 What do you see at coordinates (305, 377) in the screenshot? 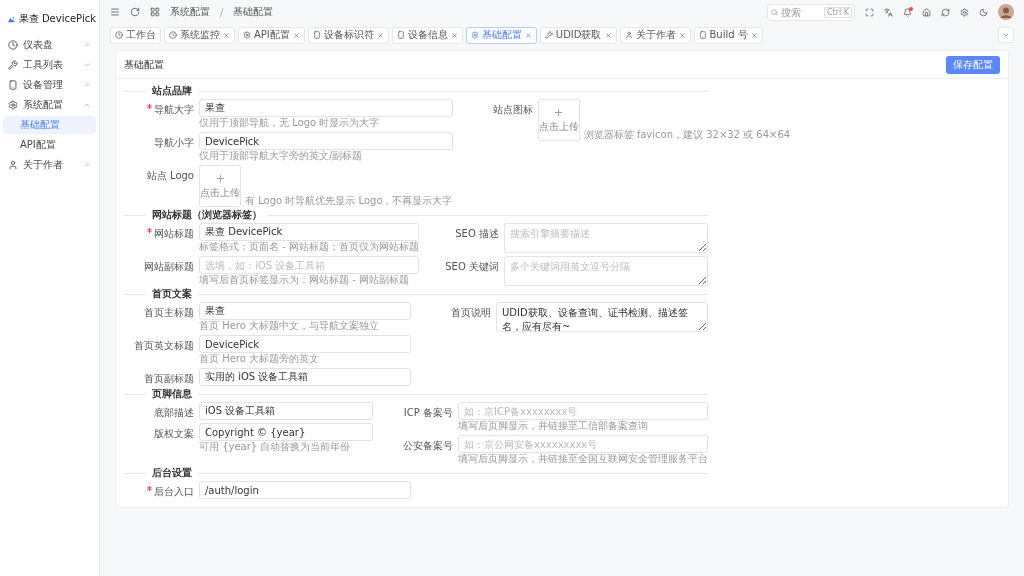
I see `text-field: 实用的 iOS 设备工具箱` at bounding box center [305, 377].